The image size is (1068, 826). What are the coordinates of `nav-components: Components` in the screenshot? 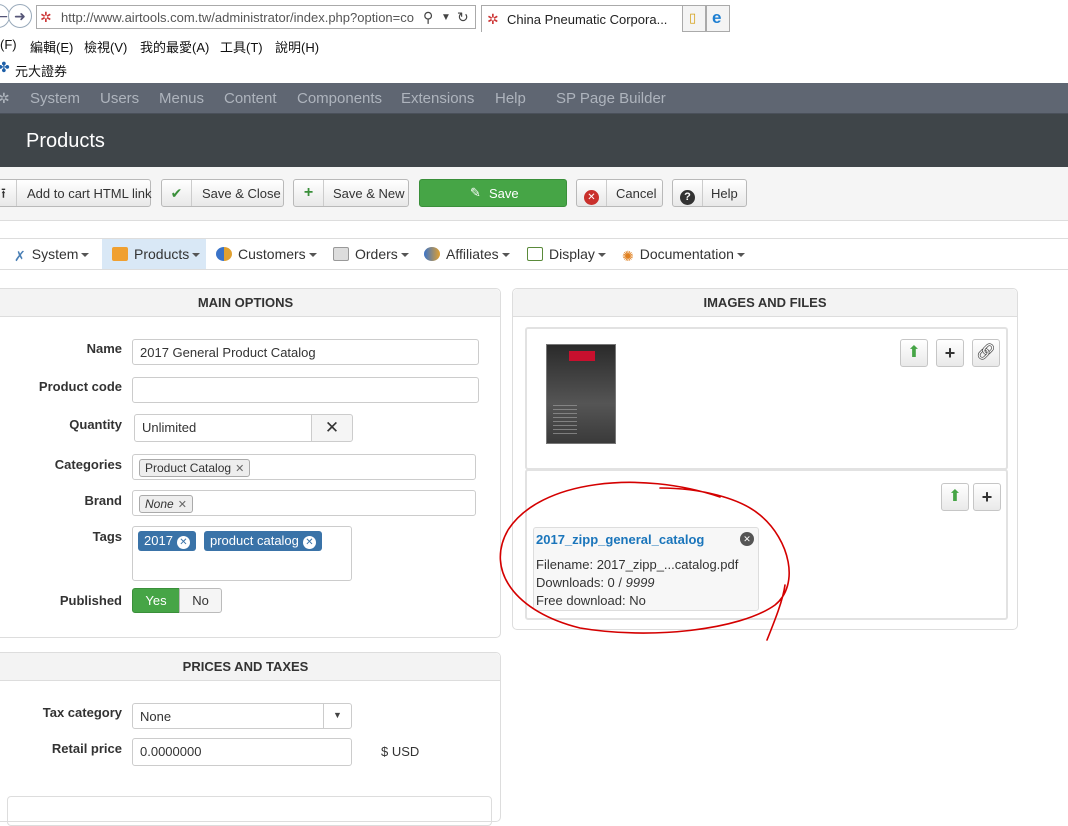 It's located at (339, 98).